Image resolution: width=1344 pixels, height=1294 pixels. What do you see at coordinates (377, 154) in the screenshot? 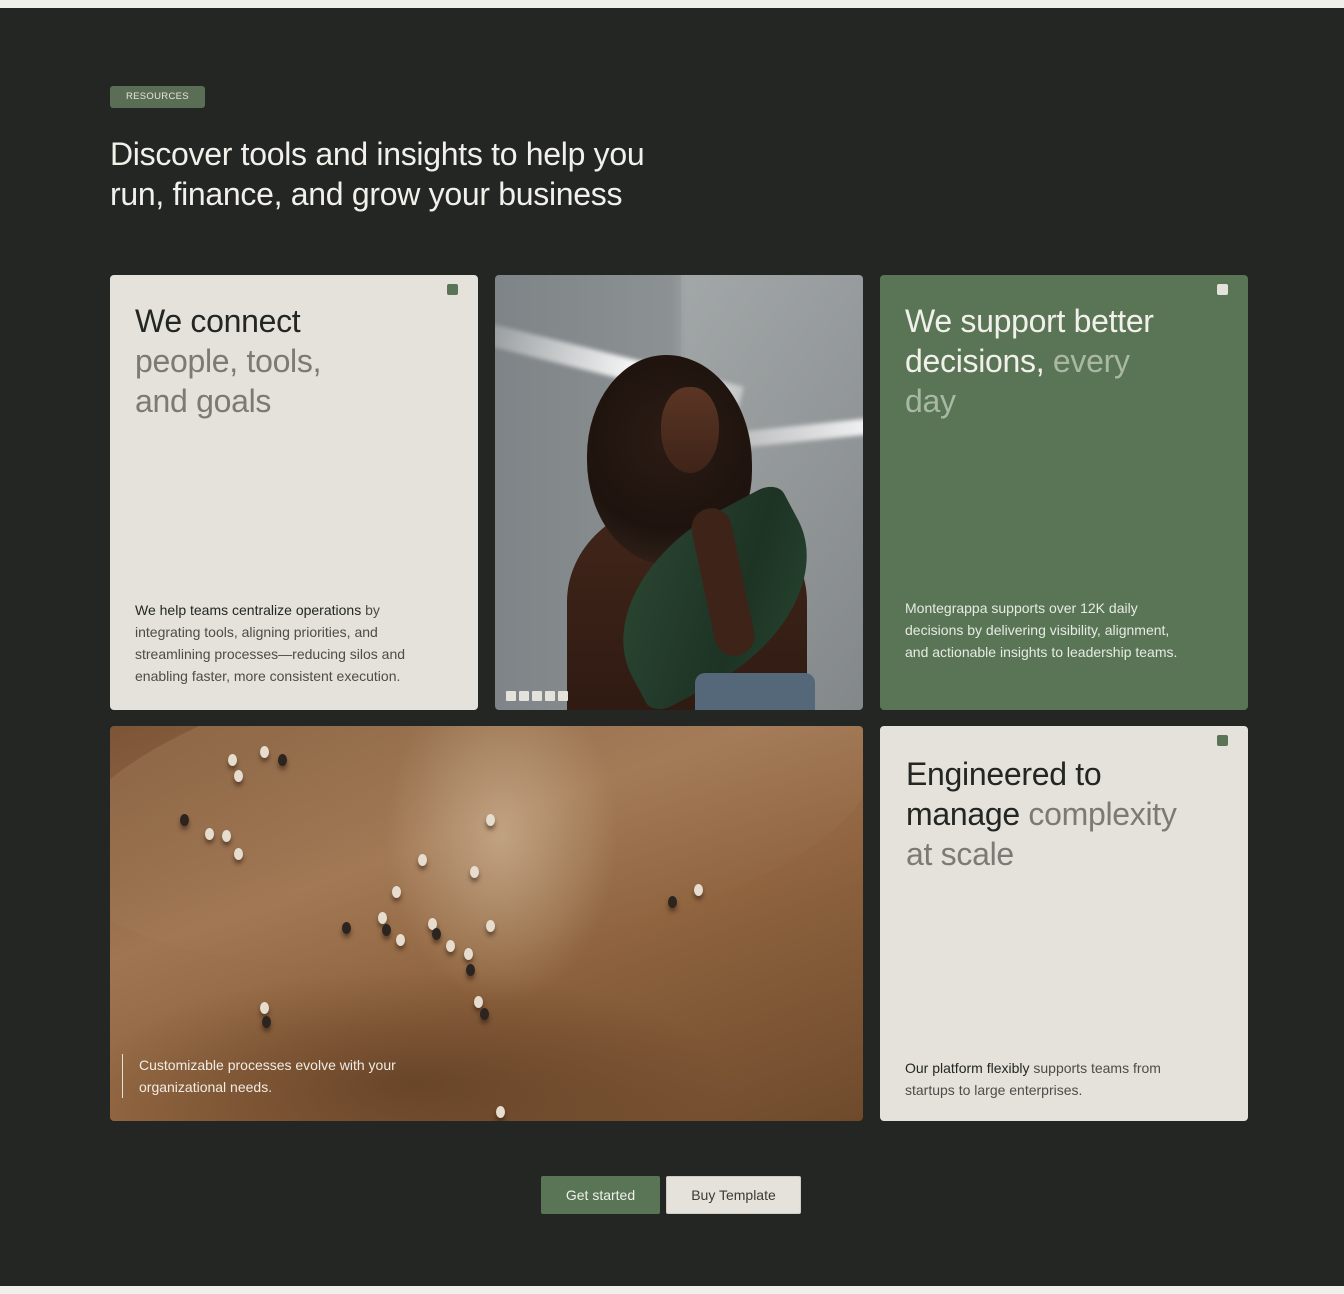
I see `headline-line-1: Discover tools and insights to help you` at bounding box center [377, 154].